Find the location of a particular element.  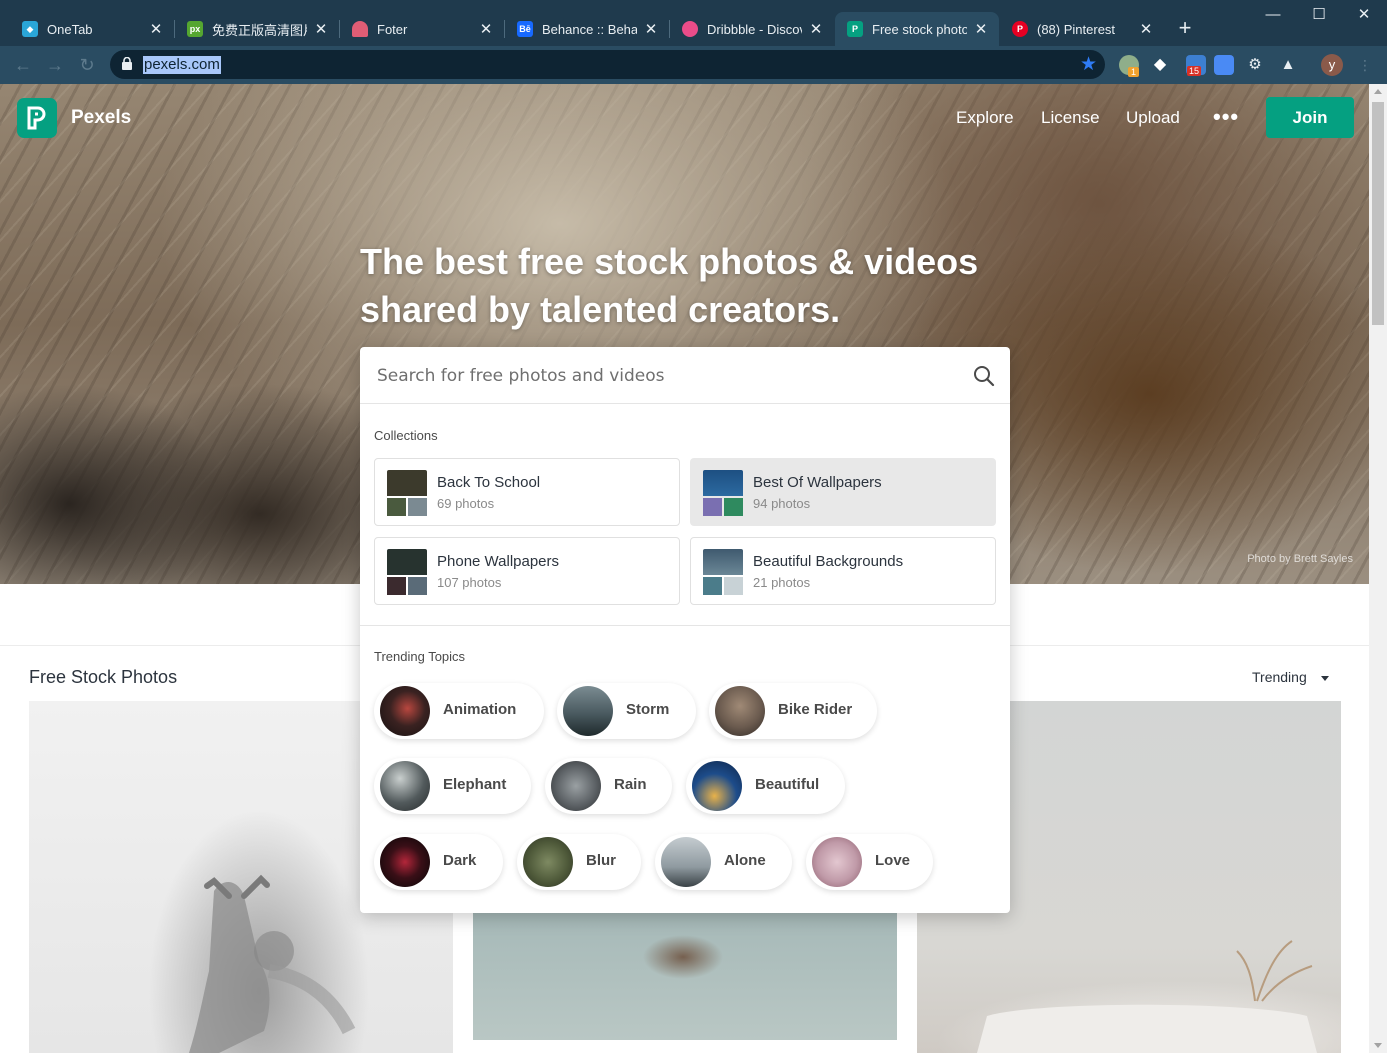

collection-count: 69 photos is located at coordinates (466, 503).